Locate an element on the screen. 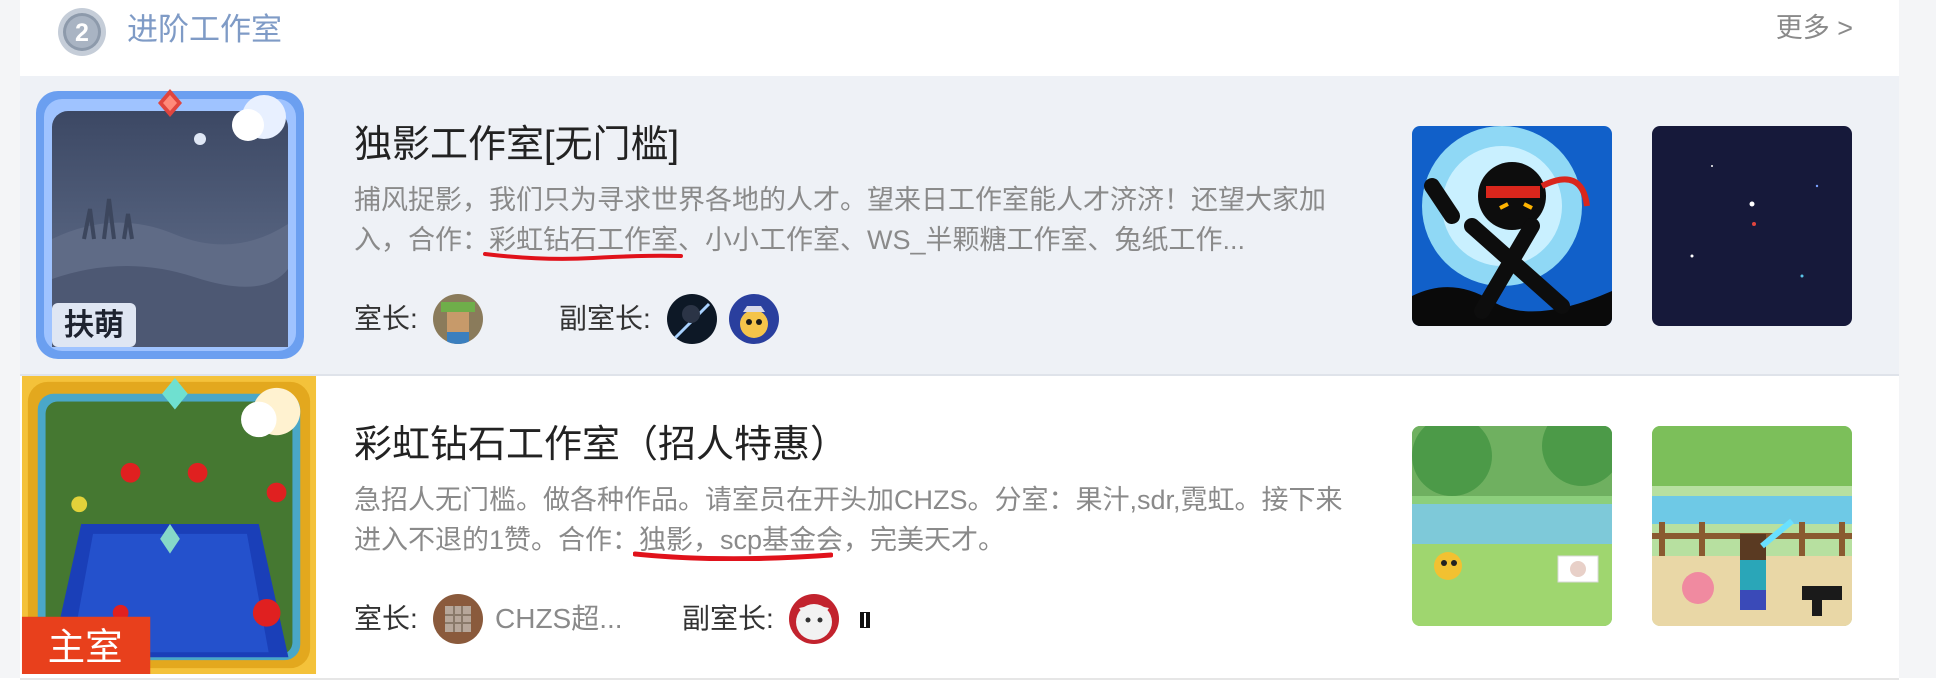  section-header: 2 进阶工作室 更多 > is located at coordinates (959, 37).